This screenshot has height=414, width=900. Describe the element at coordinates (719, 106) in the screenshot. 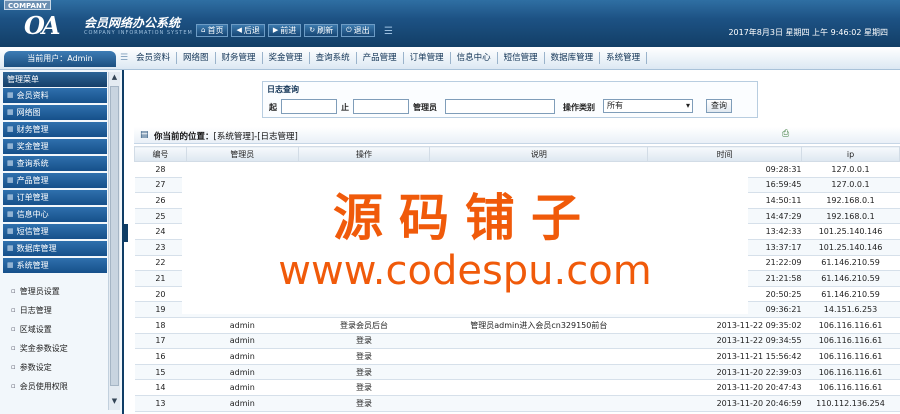

I see `search-button: 查询` at that location.